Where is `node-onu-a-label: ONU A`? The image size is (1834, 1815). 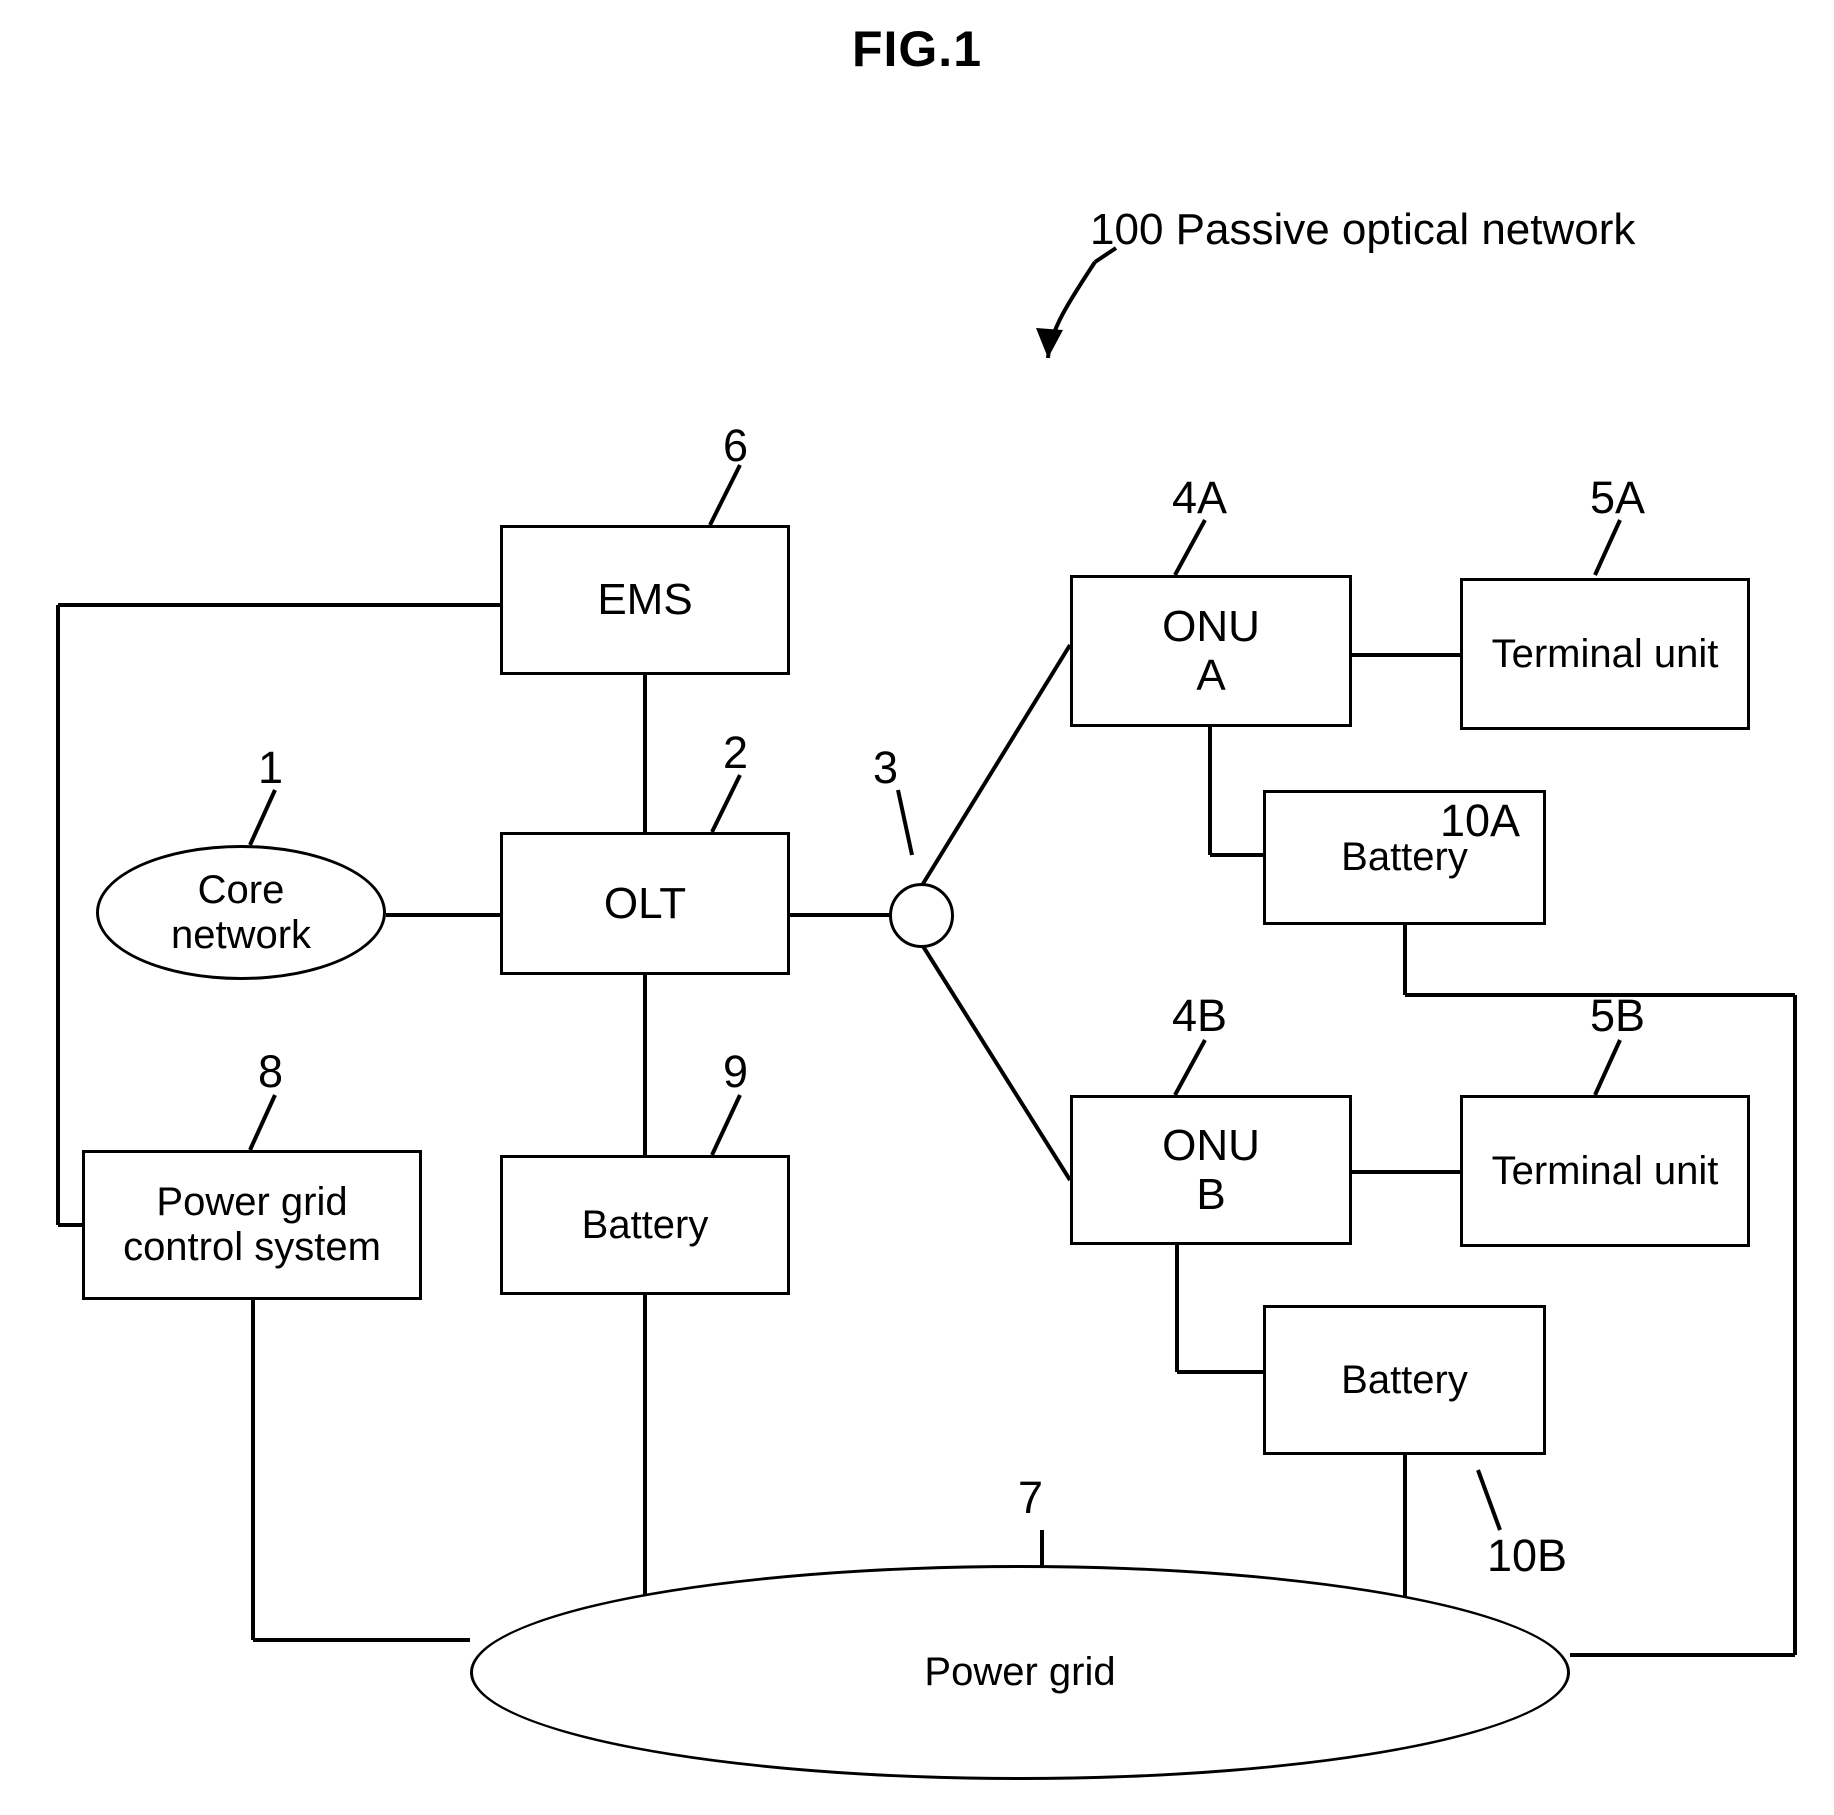
node-onu-a-label: ONU A is located at coordinates (1211, 650).